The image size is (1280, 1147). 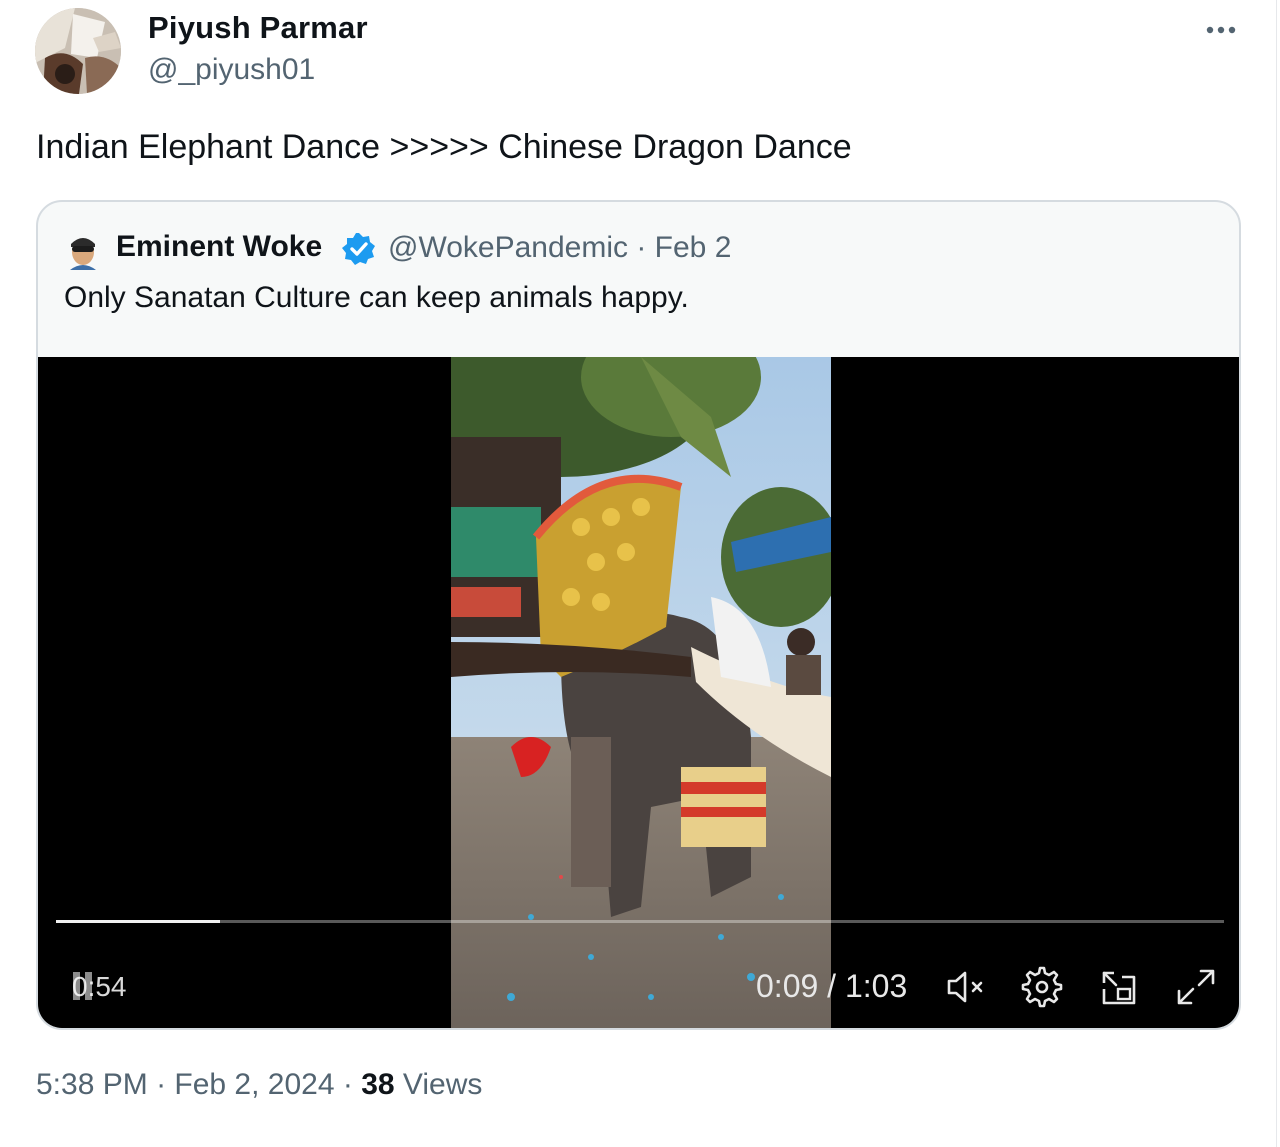 I want to click on quoted-handle-date: @WokePandemic · Feb 2, so click(x=560, y=247).